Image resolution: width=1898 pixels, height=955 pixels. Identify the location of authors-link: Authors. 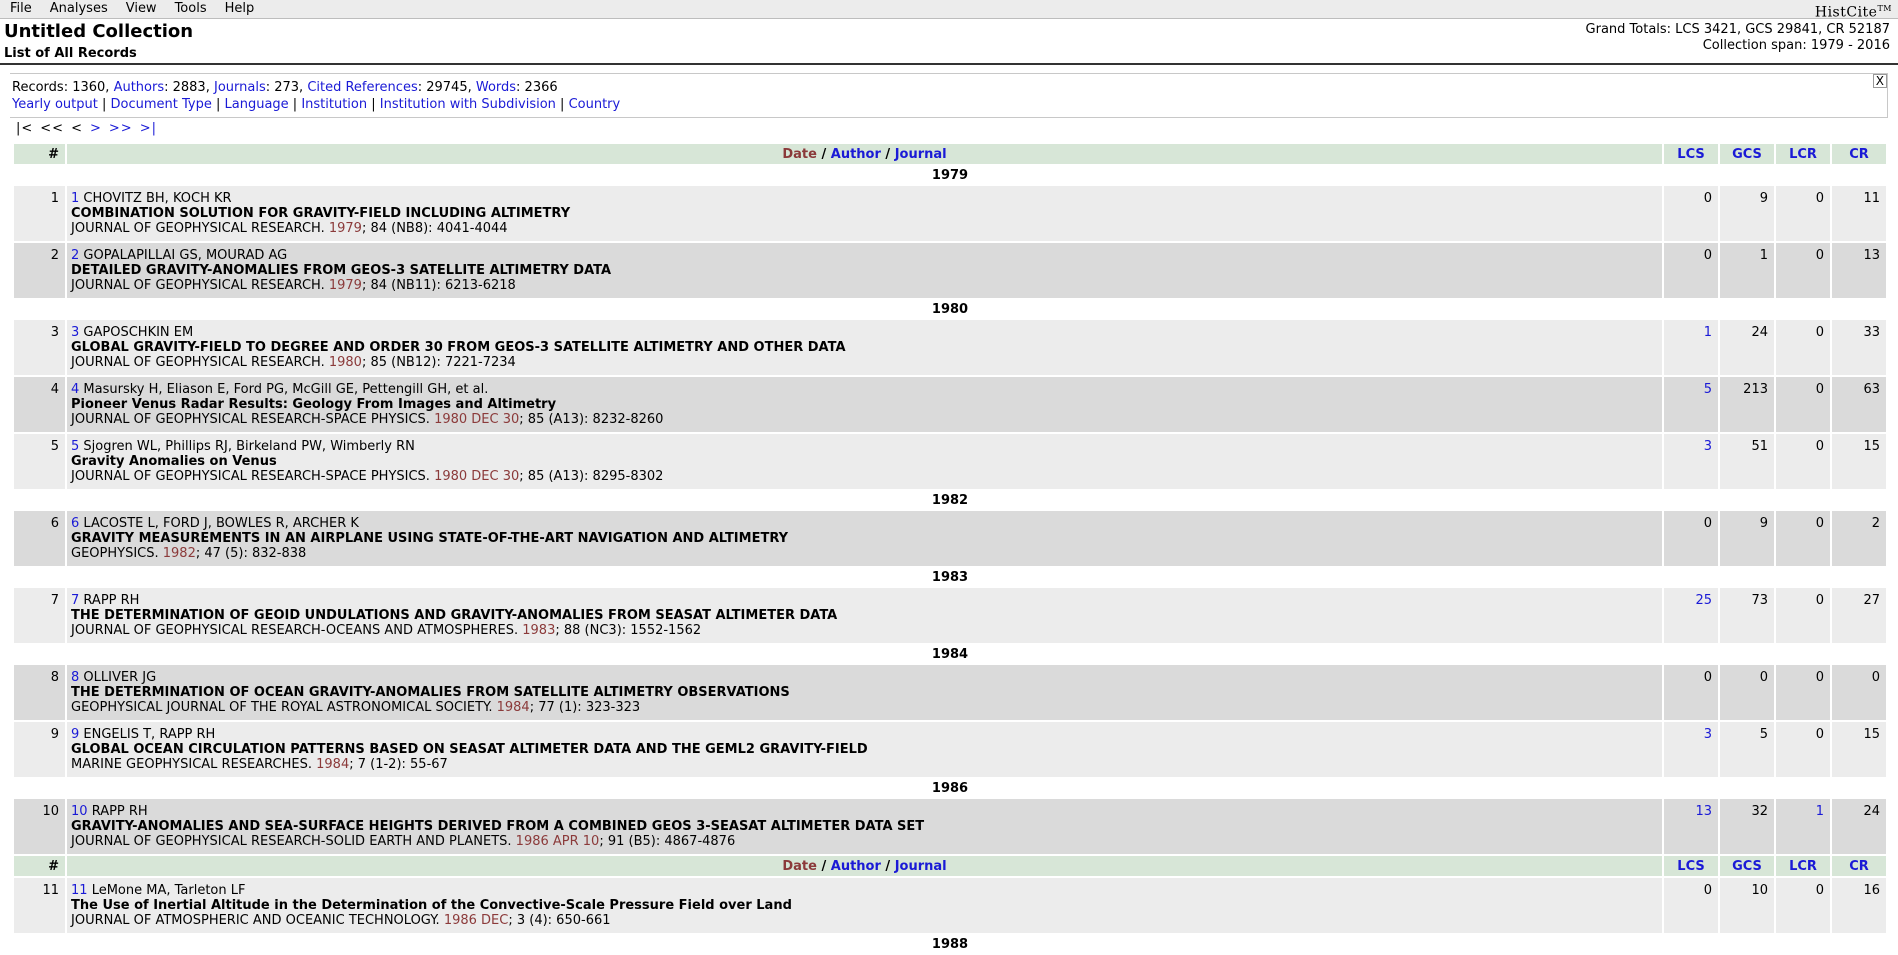
(139, 87).